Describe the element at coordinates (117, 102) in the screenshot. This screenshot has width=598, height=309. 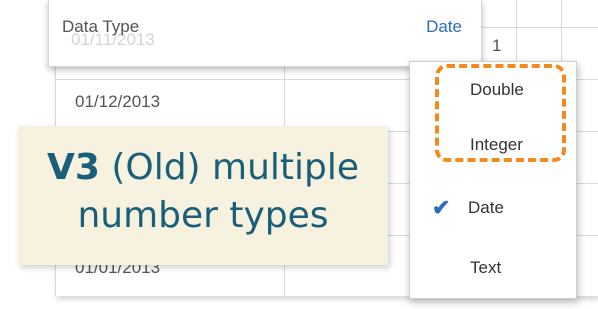
I see `table-cell: 01/12/2013` at that location.